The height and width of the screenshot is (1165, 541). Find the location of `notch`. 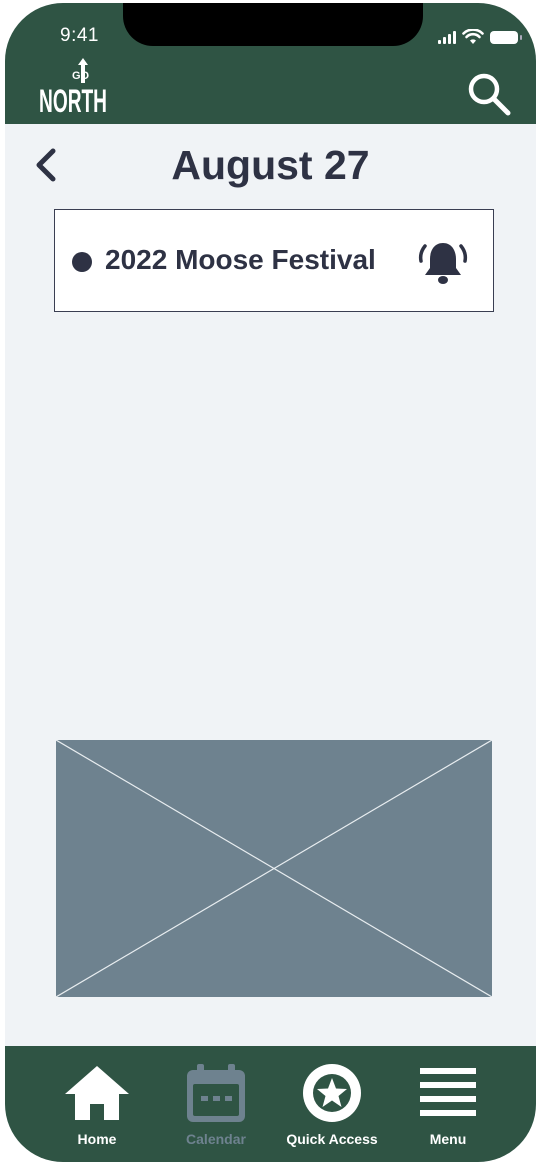

notch is located at coordinates (273, 24).